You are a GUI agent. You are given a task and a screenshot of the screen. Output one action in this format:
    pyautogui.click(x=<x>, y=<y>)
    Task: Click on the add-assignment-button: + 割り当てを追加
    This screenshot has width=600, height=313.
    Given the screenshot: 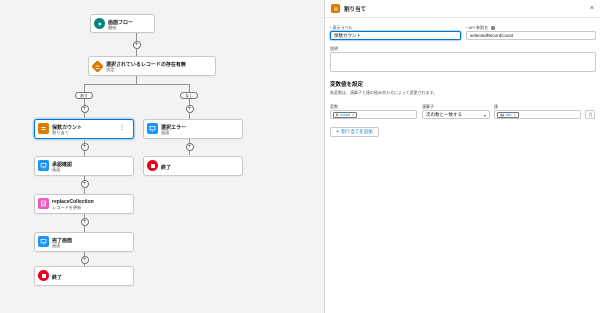 What is the action you would take?
    pyautogui.click(x=354, y=132)
    